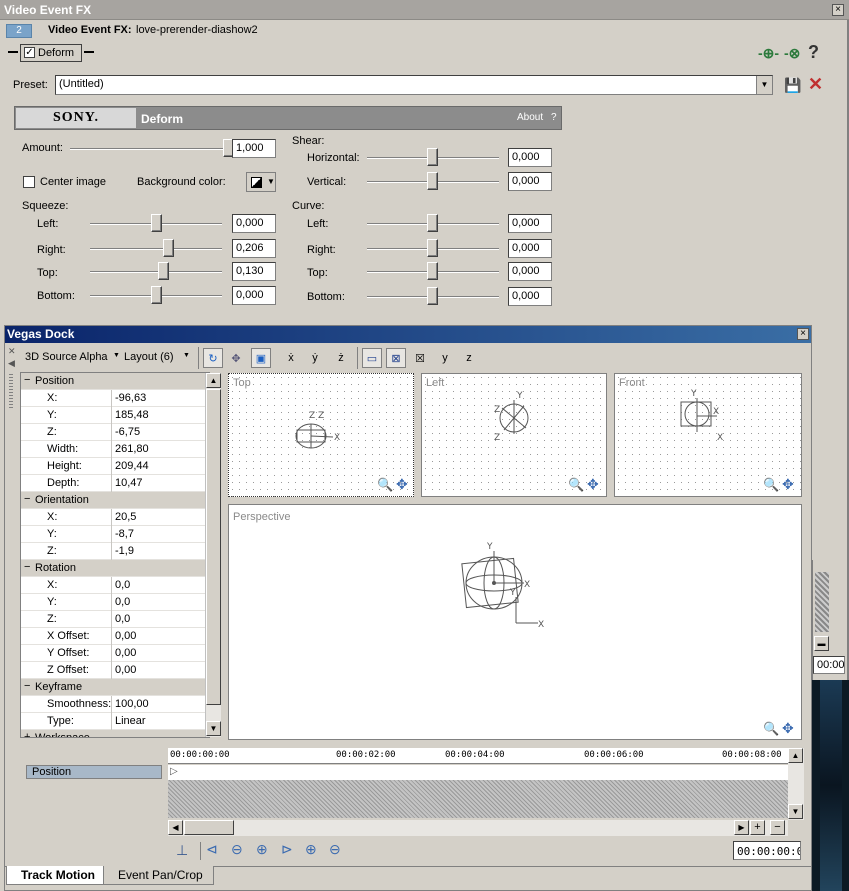  Describe the element at coordinates (261, 182) in the screenshot. I see `background-color-picker: ▼` at that location.